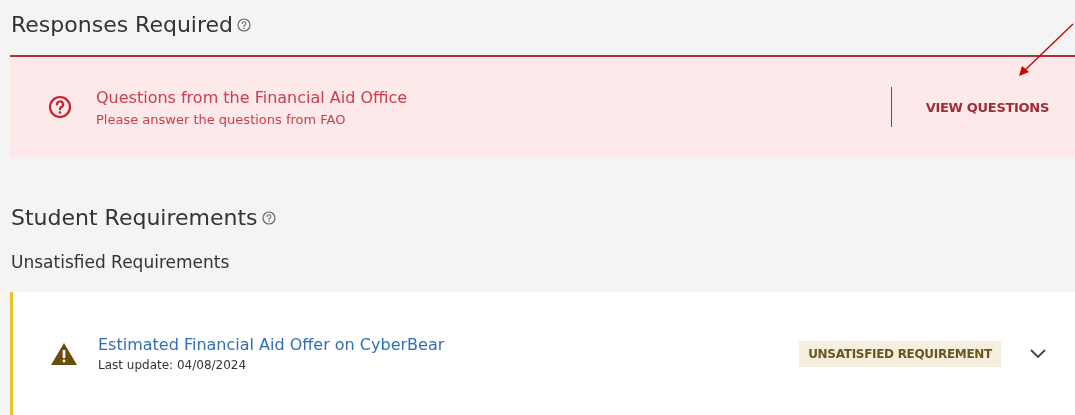 Image resolution: width=1075 pixels, height=415 pixels. Describe the element at coordinates (134, 217) in the screenshot. I see `section-title: Student Requirements` at that location.